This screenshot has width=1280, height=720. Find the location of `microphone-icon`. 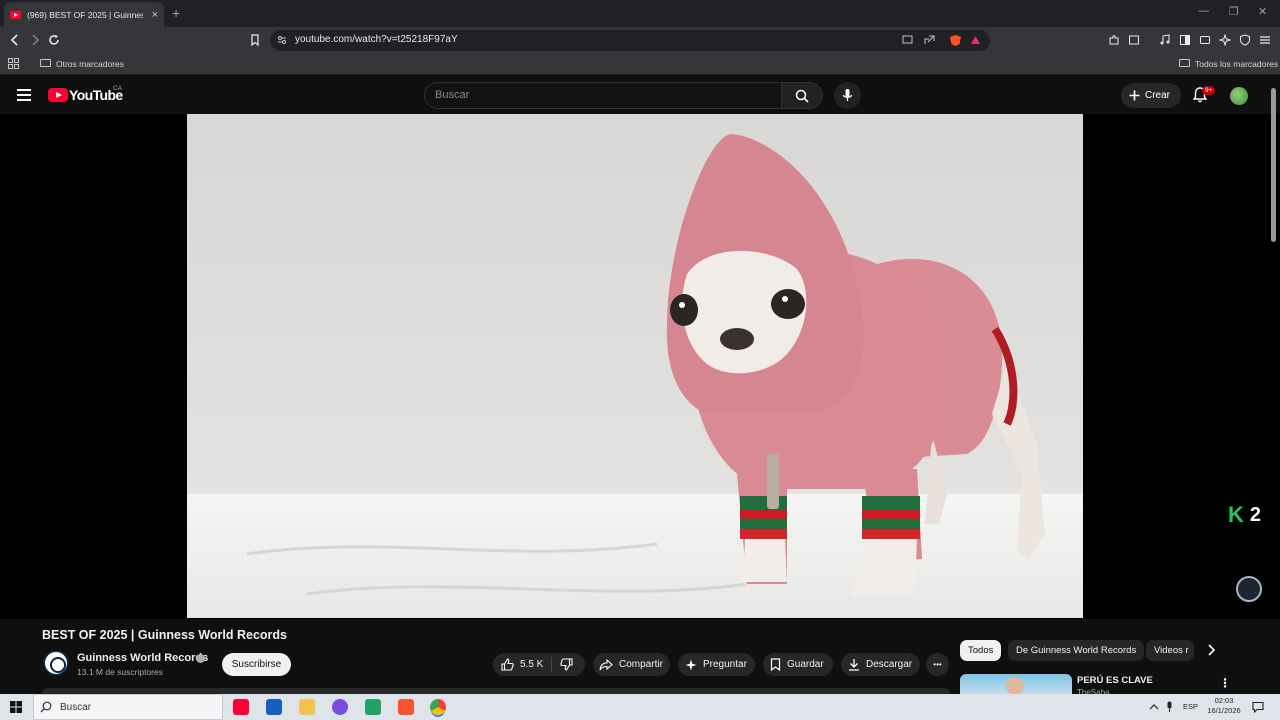

microphone-icon is located at coordinates (847, 95).